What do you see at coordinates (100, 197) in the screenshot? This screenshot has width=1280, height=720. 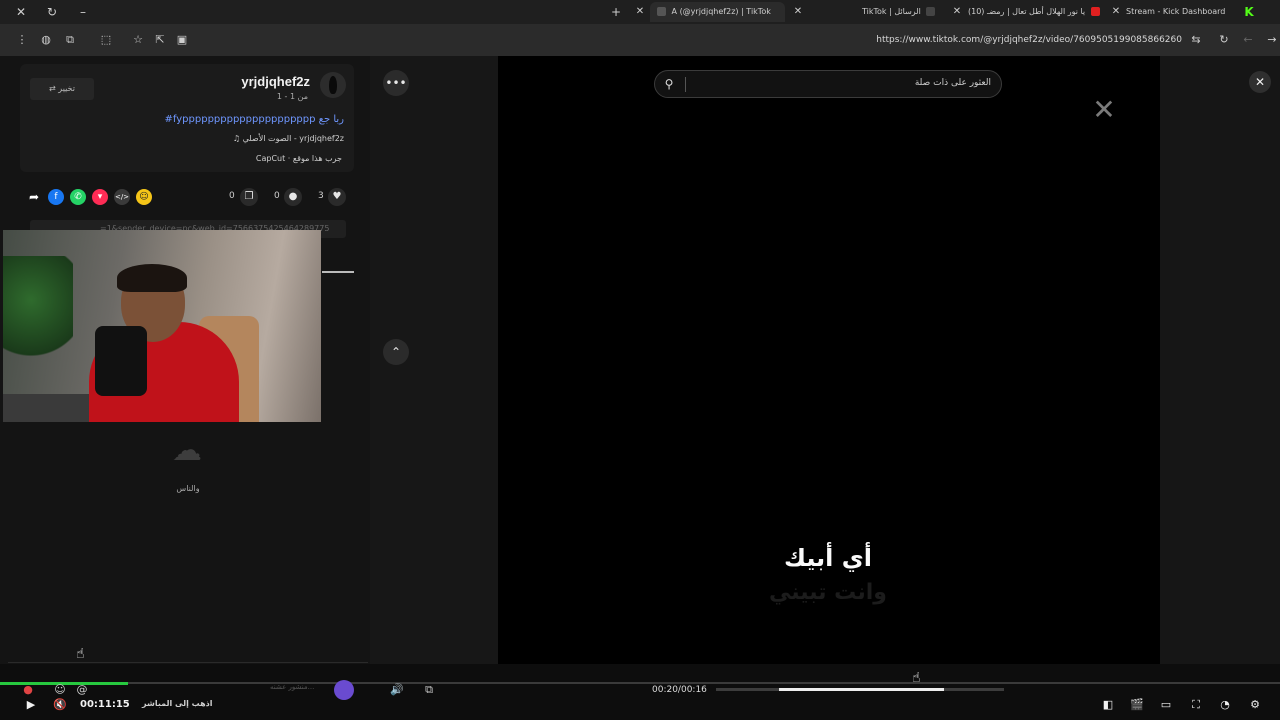 I see `tiktok-share-icon: ▾` at bounding box center [100, 197].